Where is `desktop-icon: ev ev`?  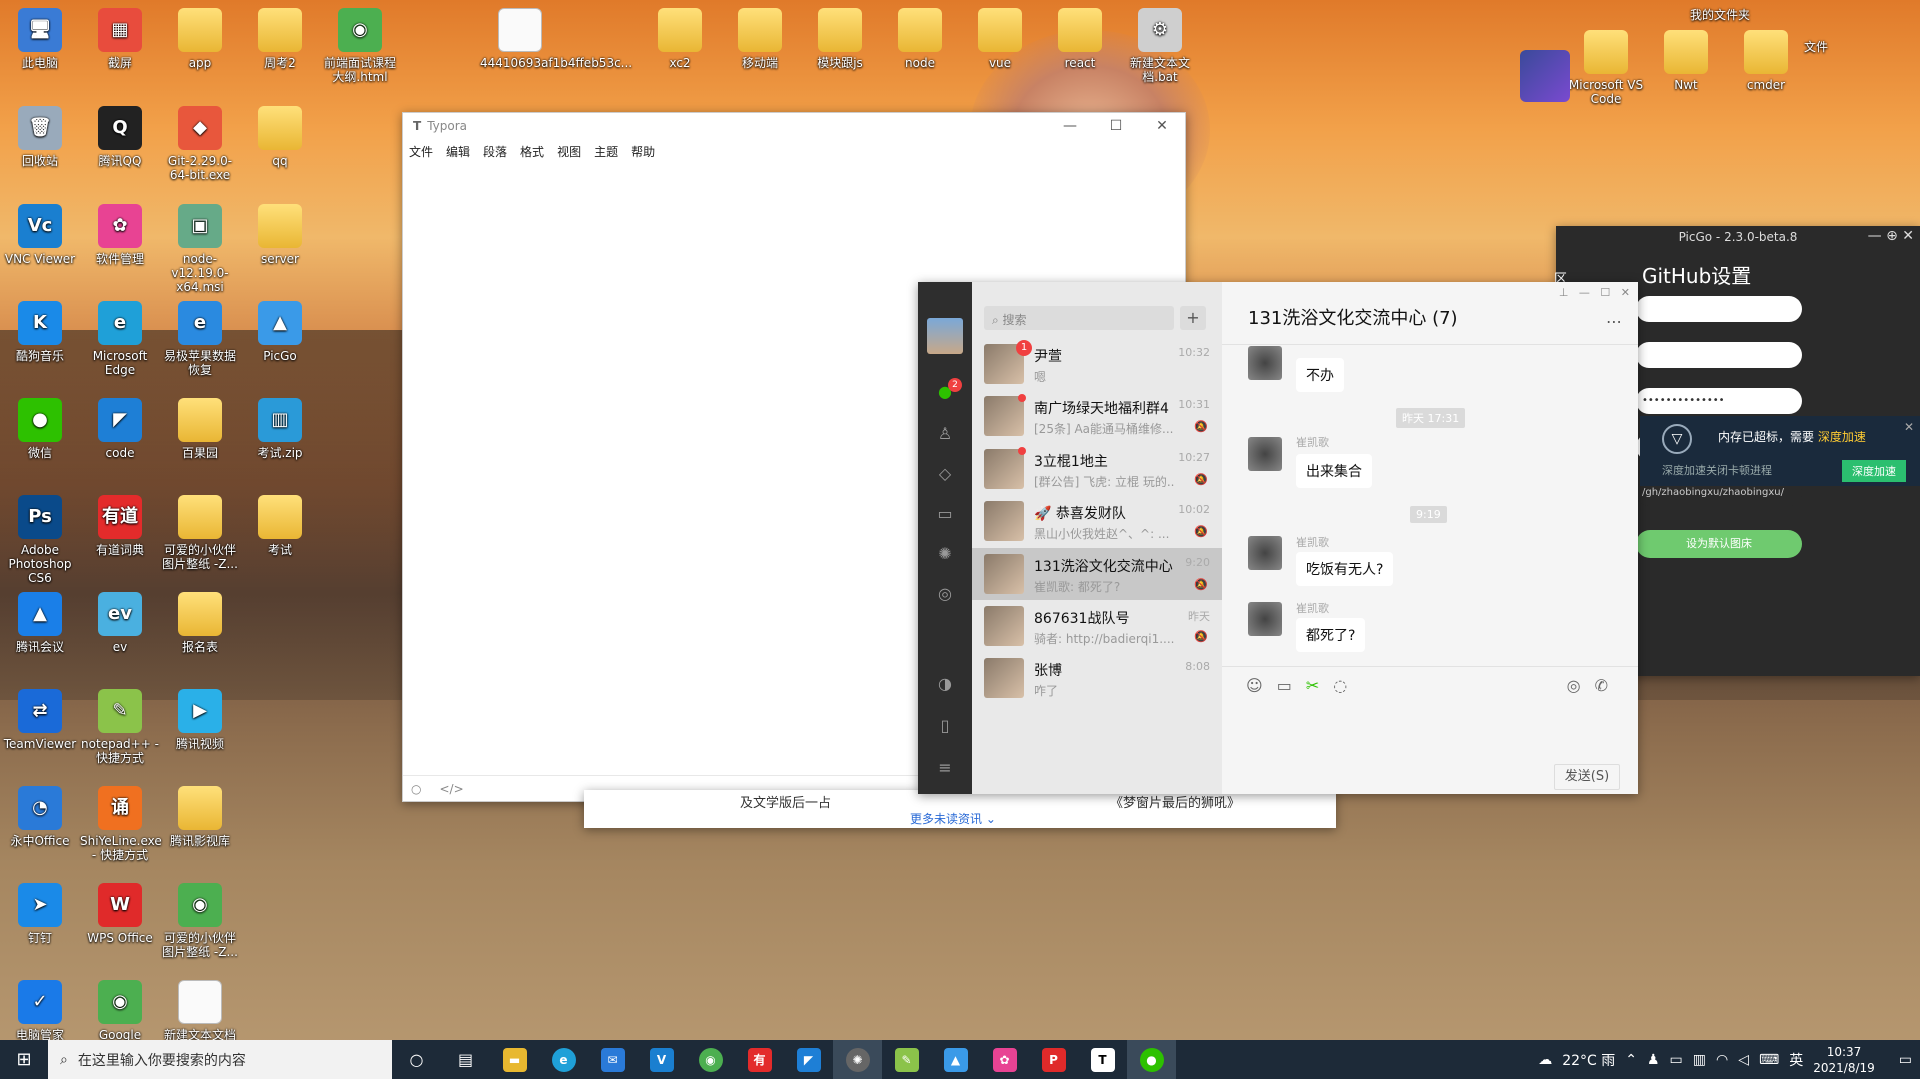 desktop-icon: ev ev is located at coordinates (120, 619).